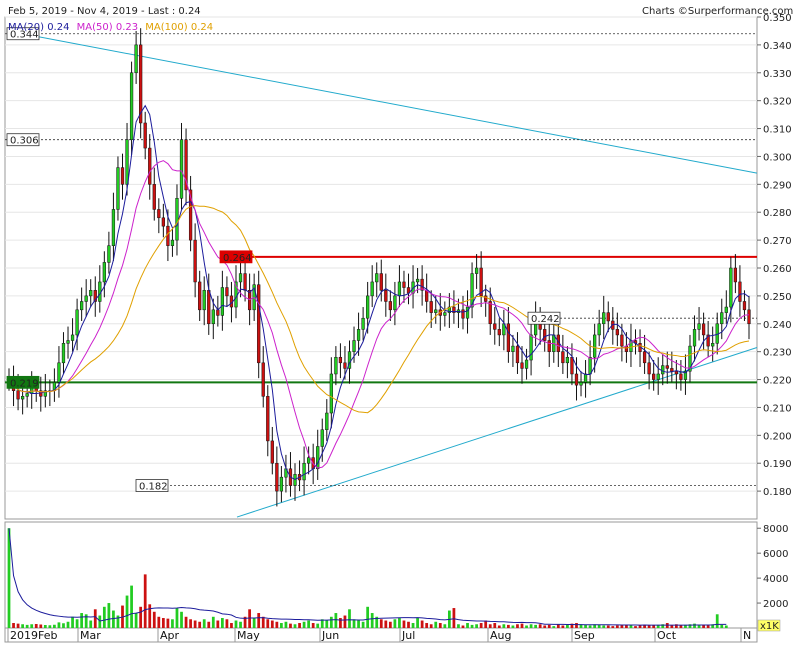 The width and height of the screenshot is (805, 650). Describe the element at coordinates (545, 319) in the screenshot. I see `price-label-text: 0.242` at that location.